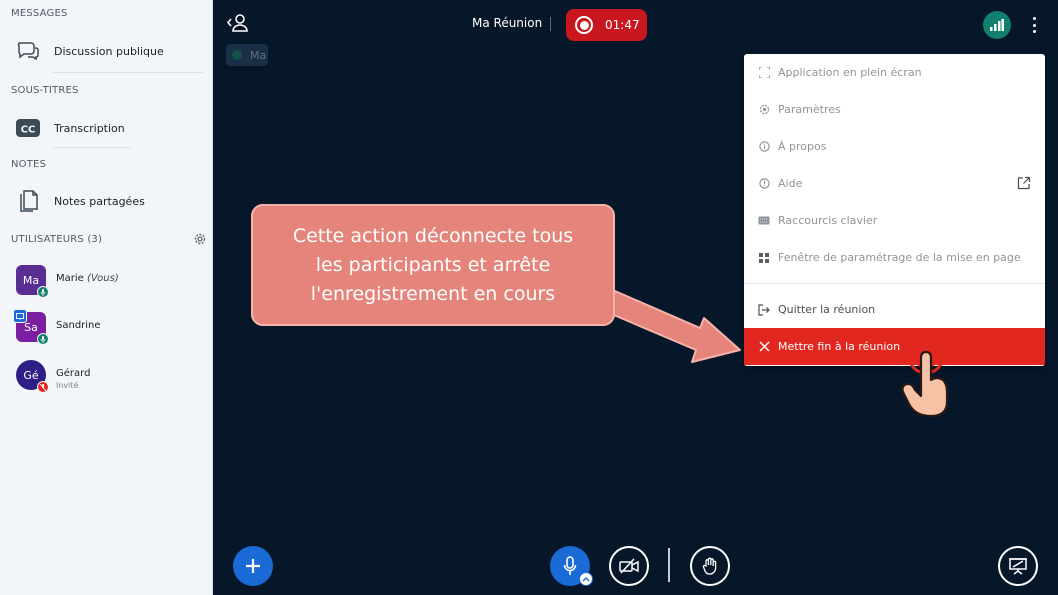 This screenshot has width=1058, height=595. What do you see at coordinates (764, 147) in the screenshot?
I see `info-icon` at bounding box center [764, 147].